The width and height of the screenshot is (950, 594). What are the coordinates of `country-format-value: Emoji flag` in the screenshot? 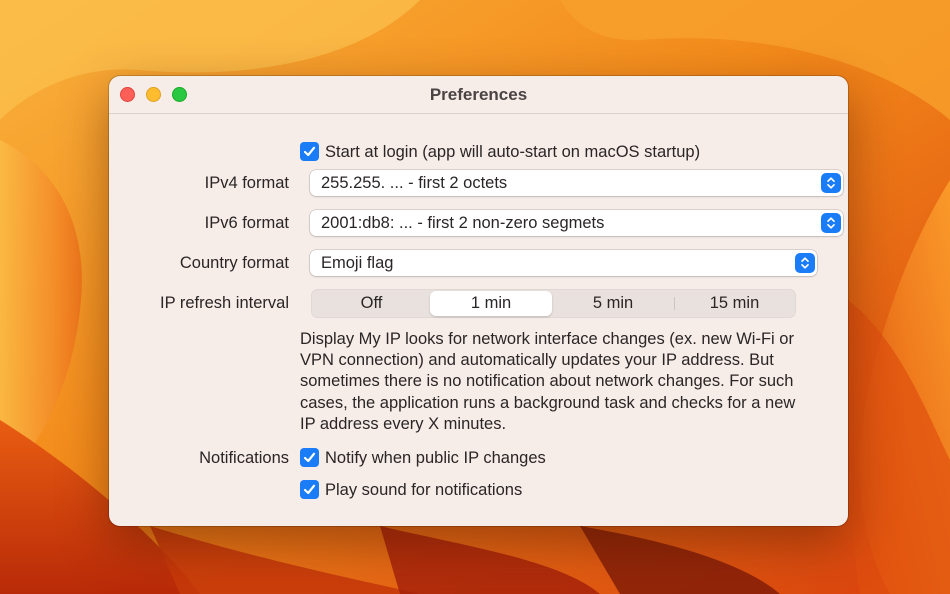 It's located at (357, 263).